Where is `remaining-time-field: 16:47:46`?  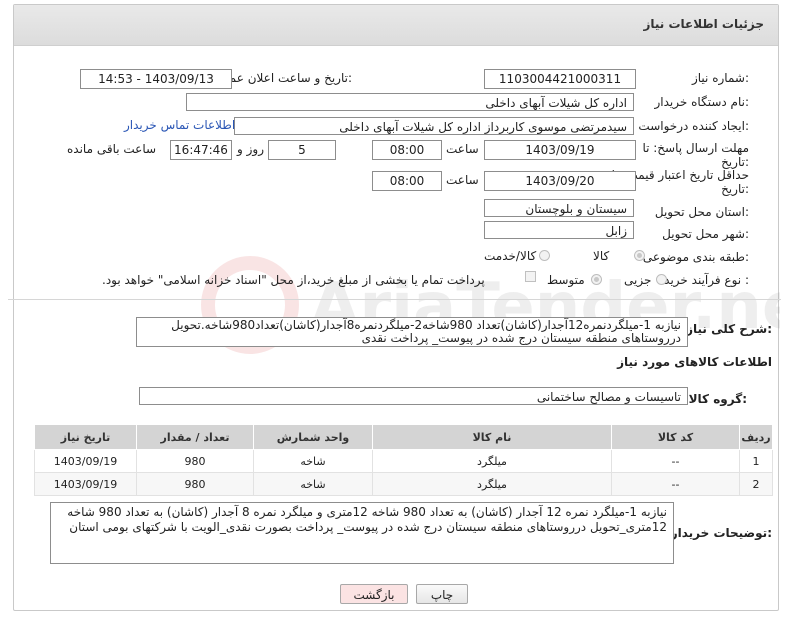
remaining-time-field: 16:47:46 is located at coordinates (201, 150).